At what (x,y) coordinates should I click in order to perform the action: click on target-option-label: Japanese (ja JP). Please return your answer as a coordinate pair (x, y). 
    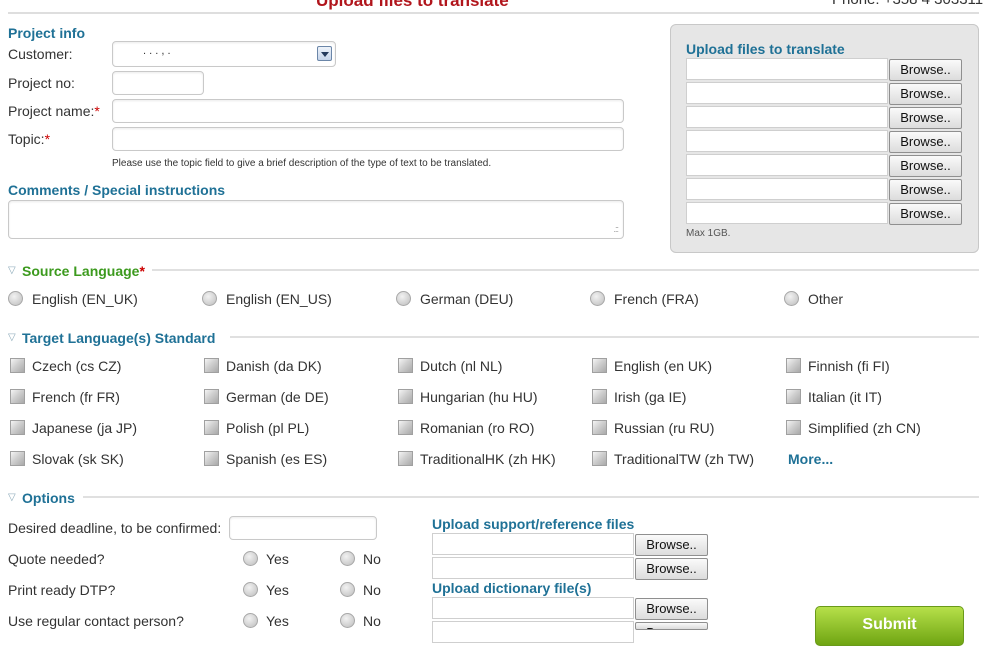
    Looking at the image, I should click on (85, 428).